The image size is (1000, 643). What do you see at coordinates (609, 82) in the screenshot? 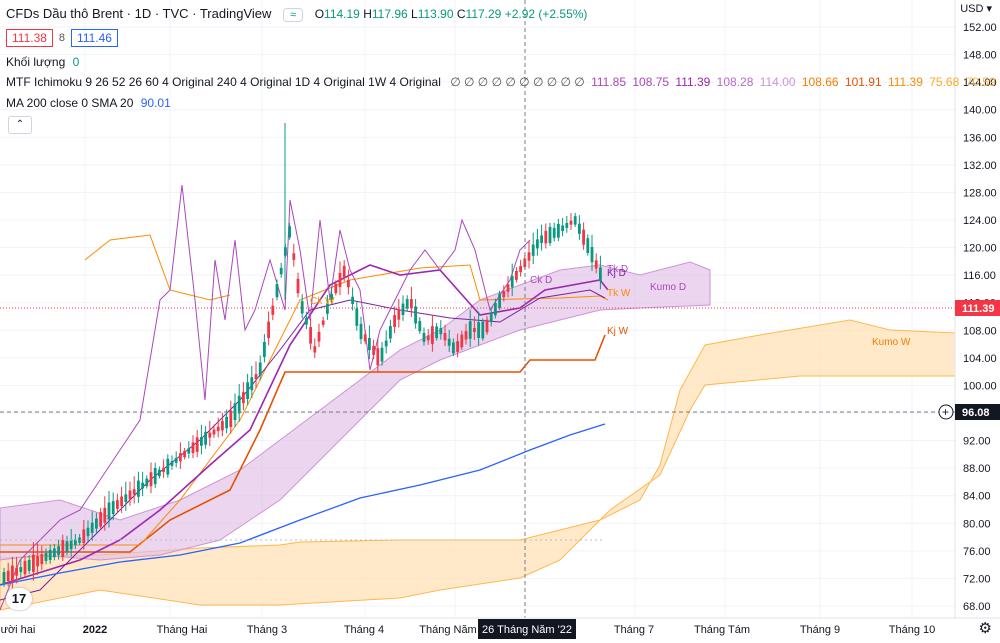
I see `ichimoku-value: 111.85` at bounding box center [609, 82].